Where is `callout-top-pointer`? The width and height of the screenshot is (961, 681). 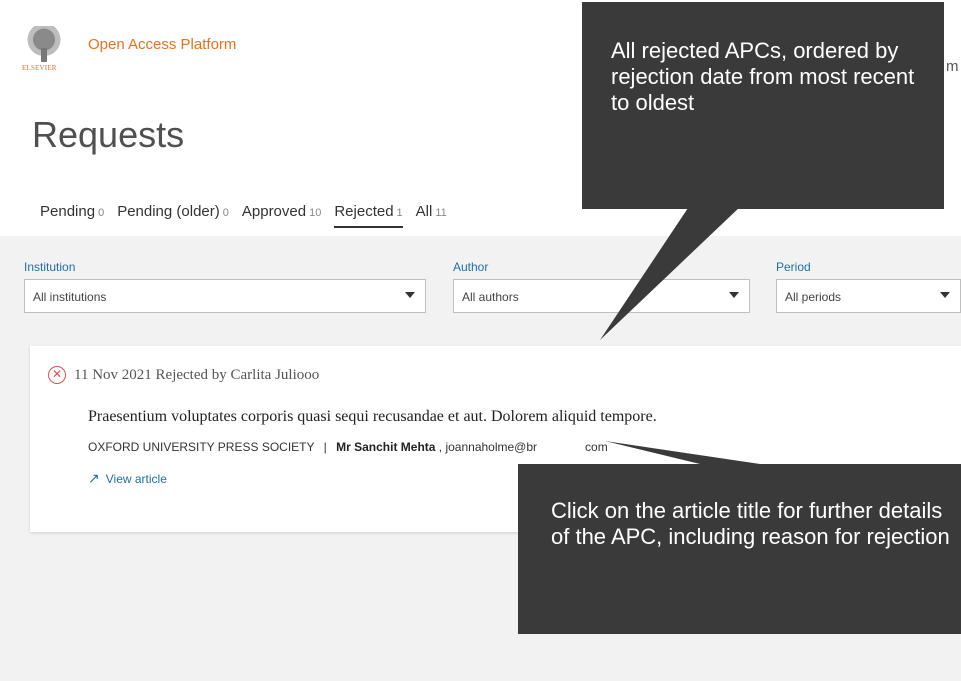 callout-top-pointer is located at coordinates (671, 272).